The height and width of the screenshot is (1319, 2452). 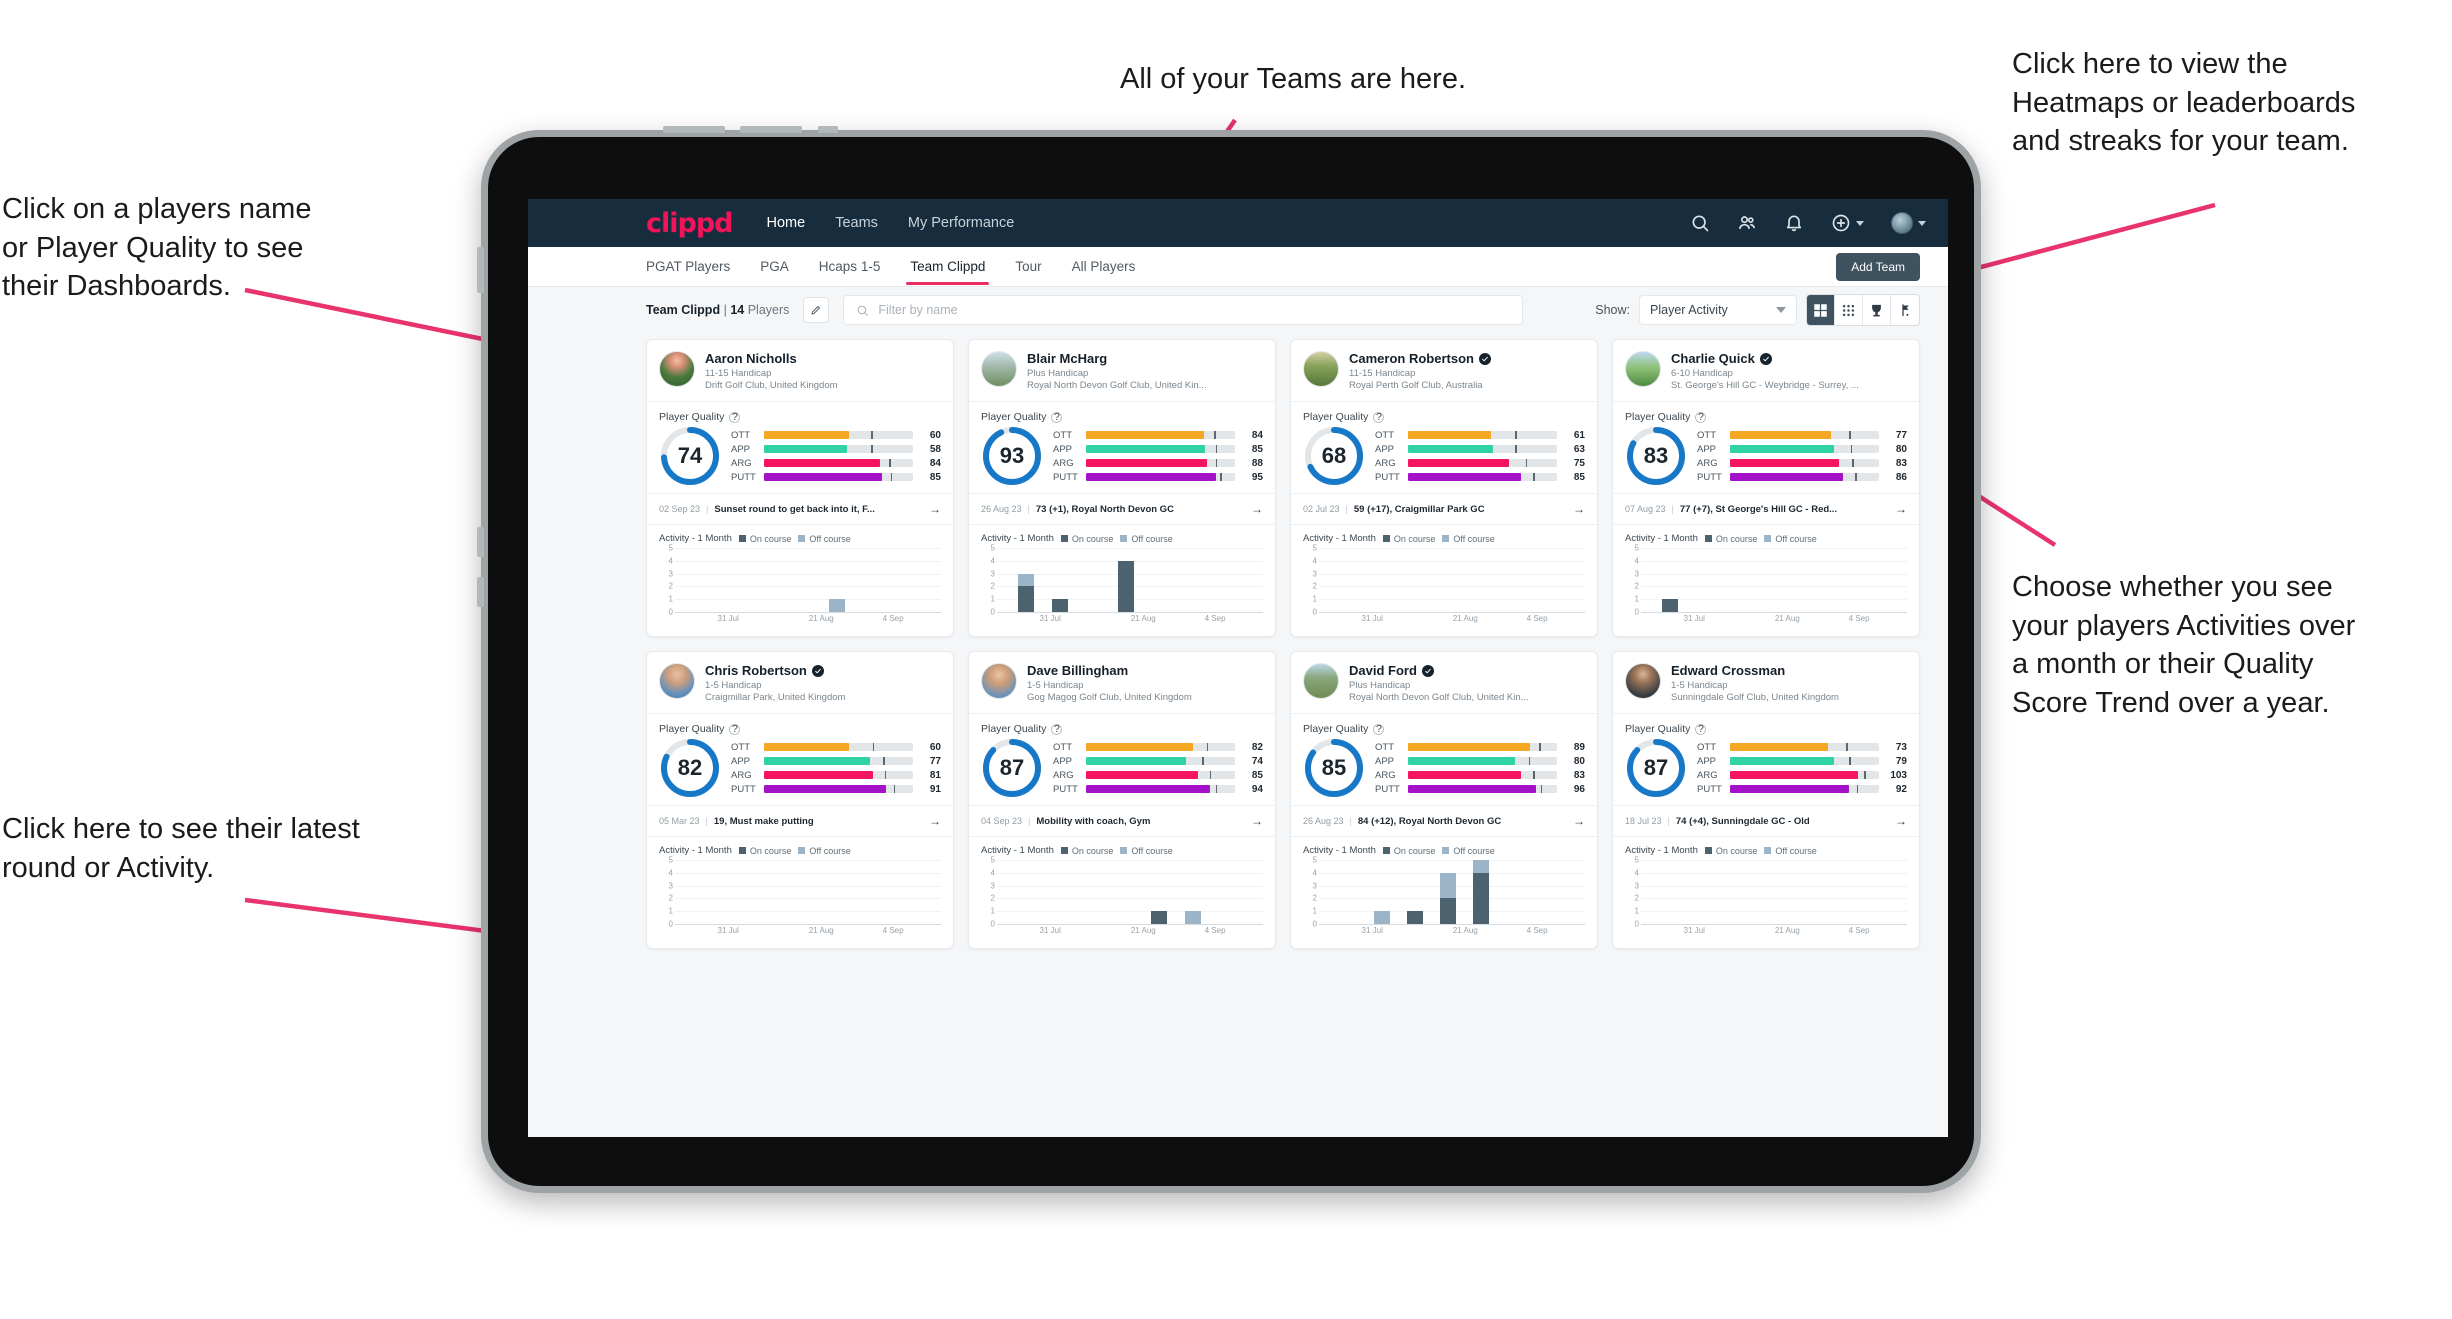 What do you see at coordinates (1781, 310) in the screenshot?
I see `chevron-down-icon` at bounding box center [1781, 310].